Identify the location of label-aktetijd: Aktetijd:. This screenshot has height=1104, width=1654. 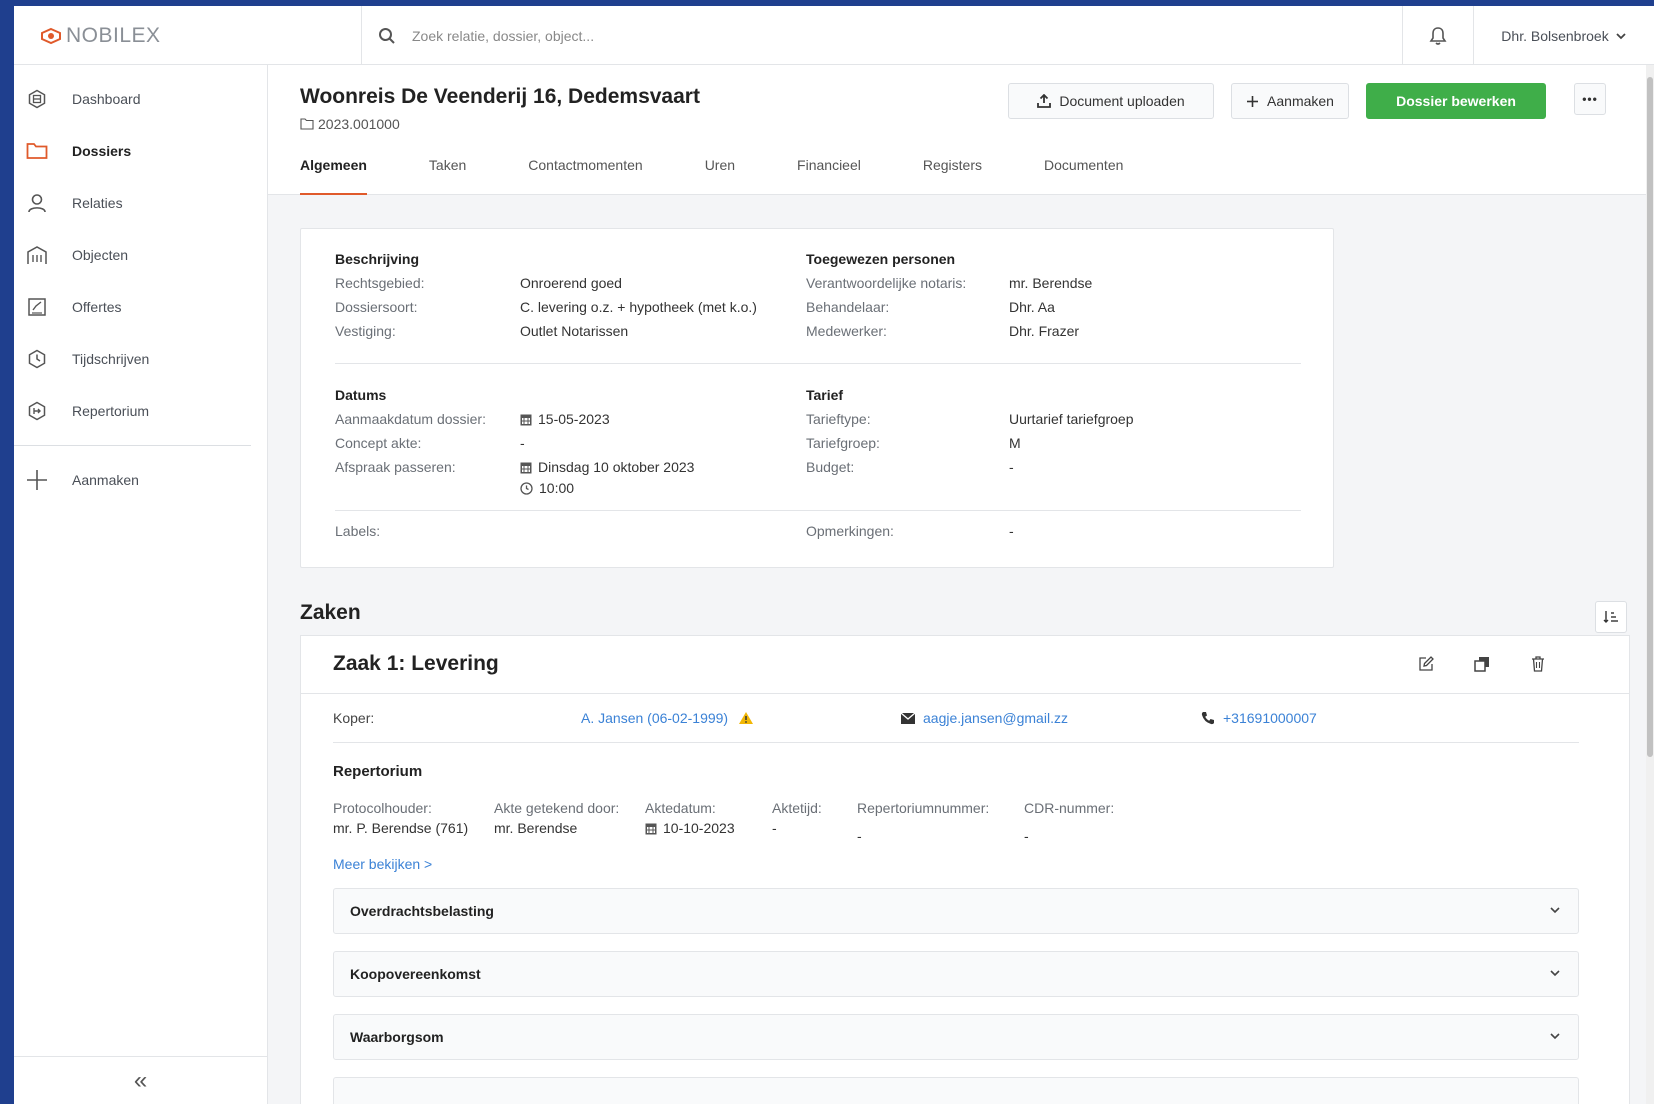
(797, 808).